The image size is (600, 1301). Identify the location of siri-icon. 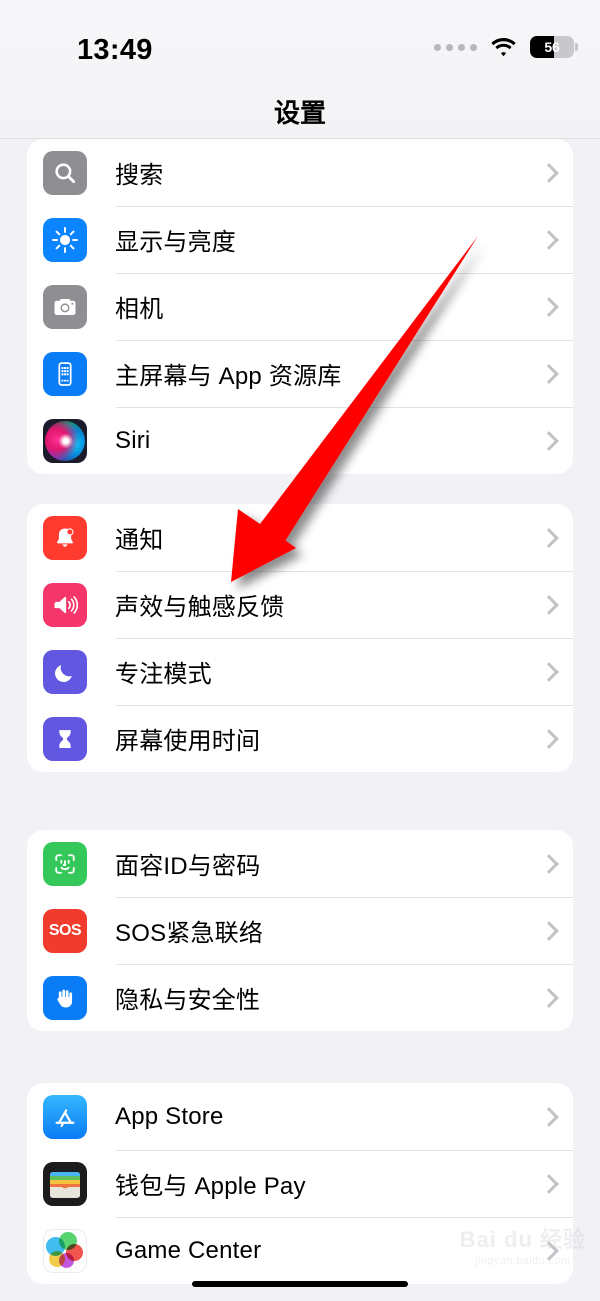
(65, 440).